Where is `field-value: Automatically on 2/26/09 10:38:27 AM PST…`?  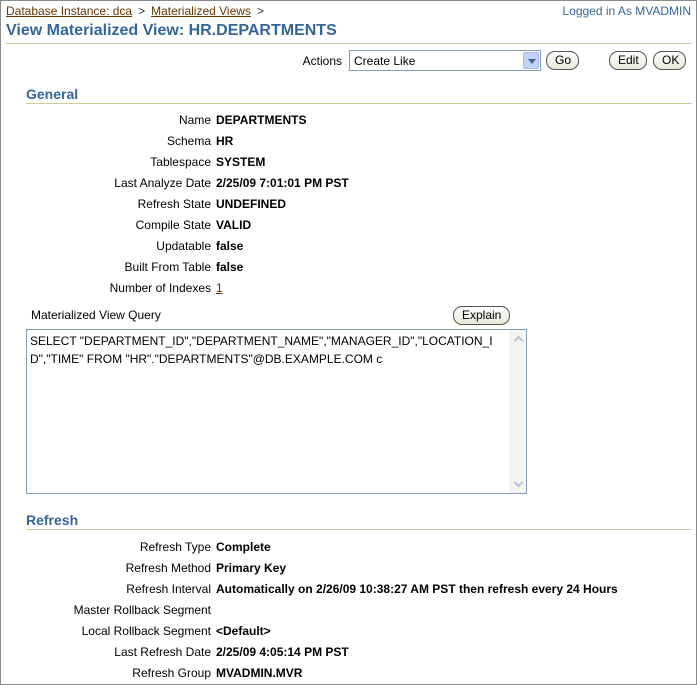
field-value: Automatically on 2/26/09 10:38:27 AM PST… is located at coordinates (417, 589).